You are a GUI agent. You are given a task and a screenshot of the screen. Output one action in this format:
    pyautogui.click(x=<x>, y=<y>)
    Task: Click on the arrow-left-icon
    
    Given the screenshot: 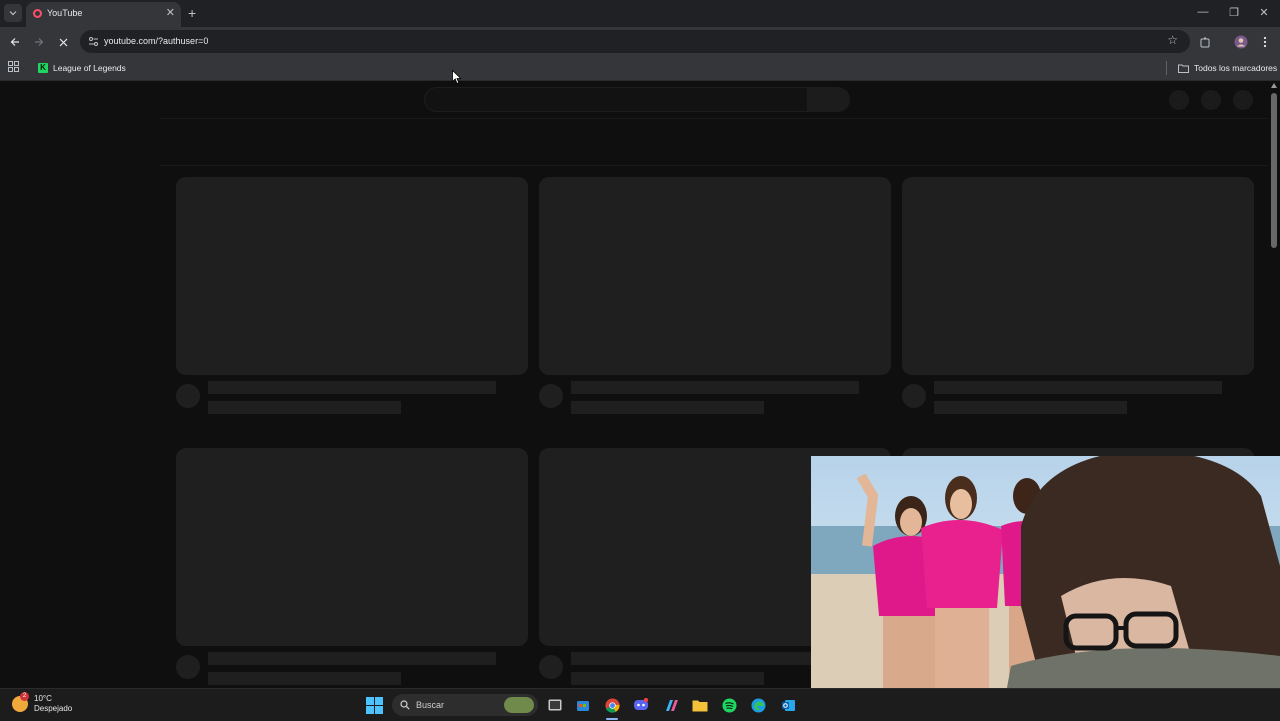 What is the action you would take?
    pyautogui.click(x=14, y=42)
    